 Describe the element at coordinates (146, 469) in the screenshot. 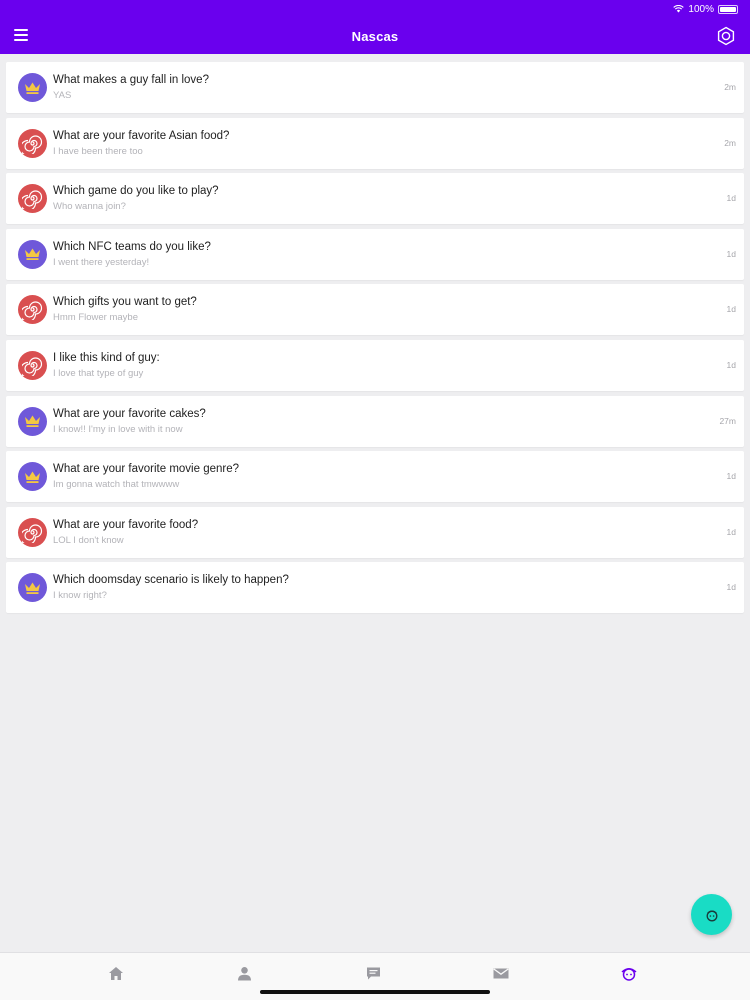

I see `item-title: What are your favorite movie genre?` at that location.